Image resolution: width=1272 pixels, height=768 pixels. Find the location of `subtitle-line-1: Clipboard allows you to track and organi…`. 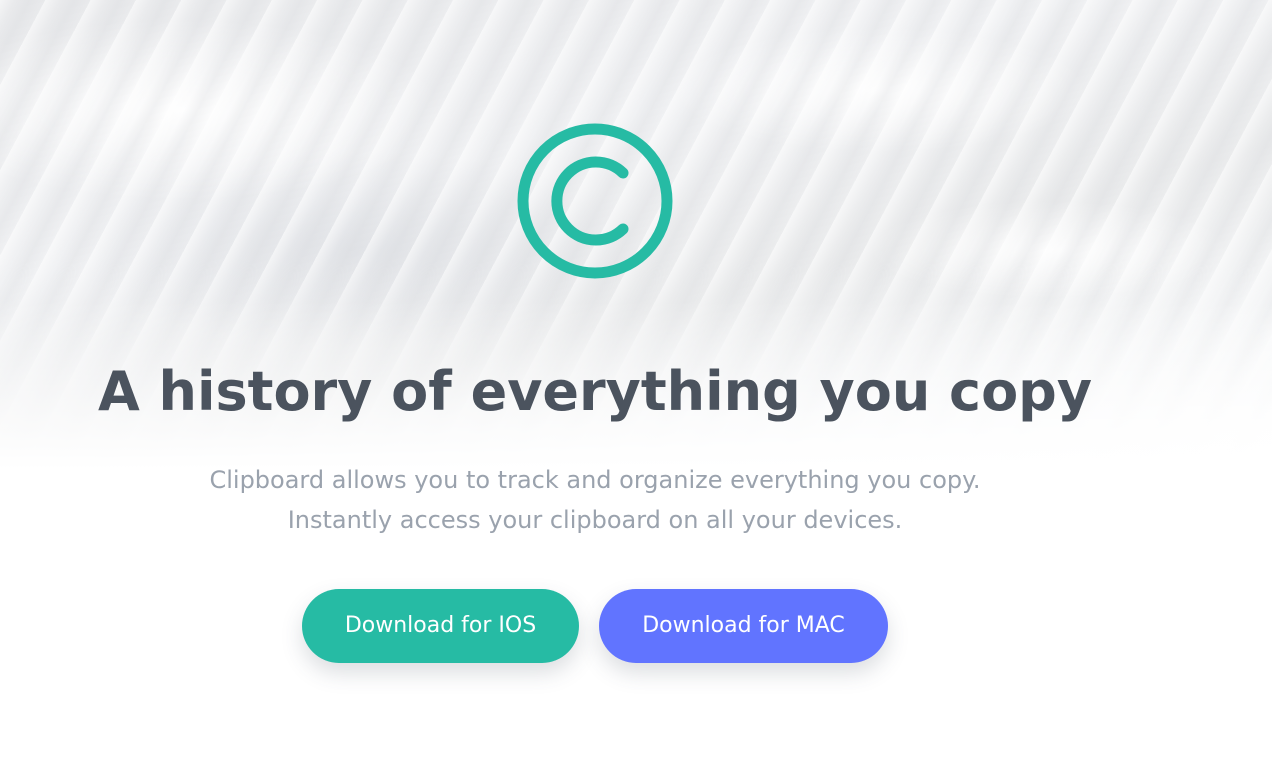

subtitle-line-1: Clipboard allows you to track and organi… is located at coordinates (595, 480).